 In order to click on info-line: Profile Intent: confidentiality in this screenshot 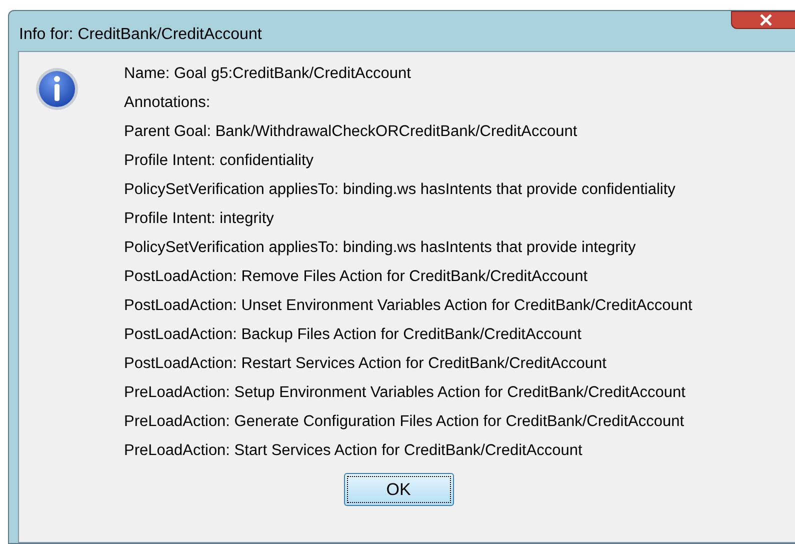, I will do `click(219, 161)`.